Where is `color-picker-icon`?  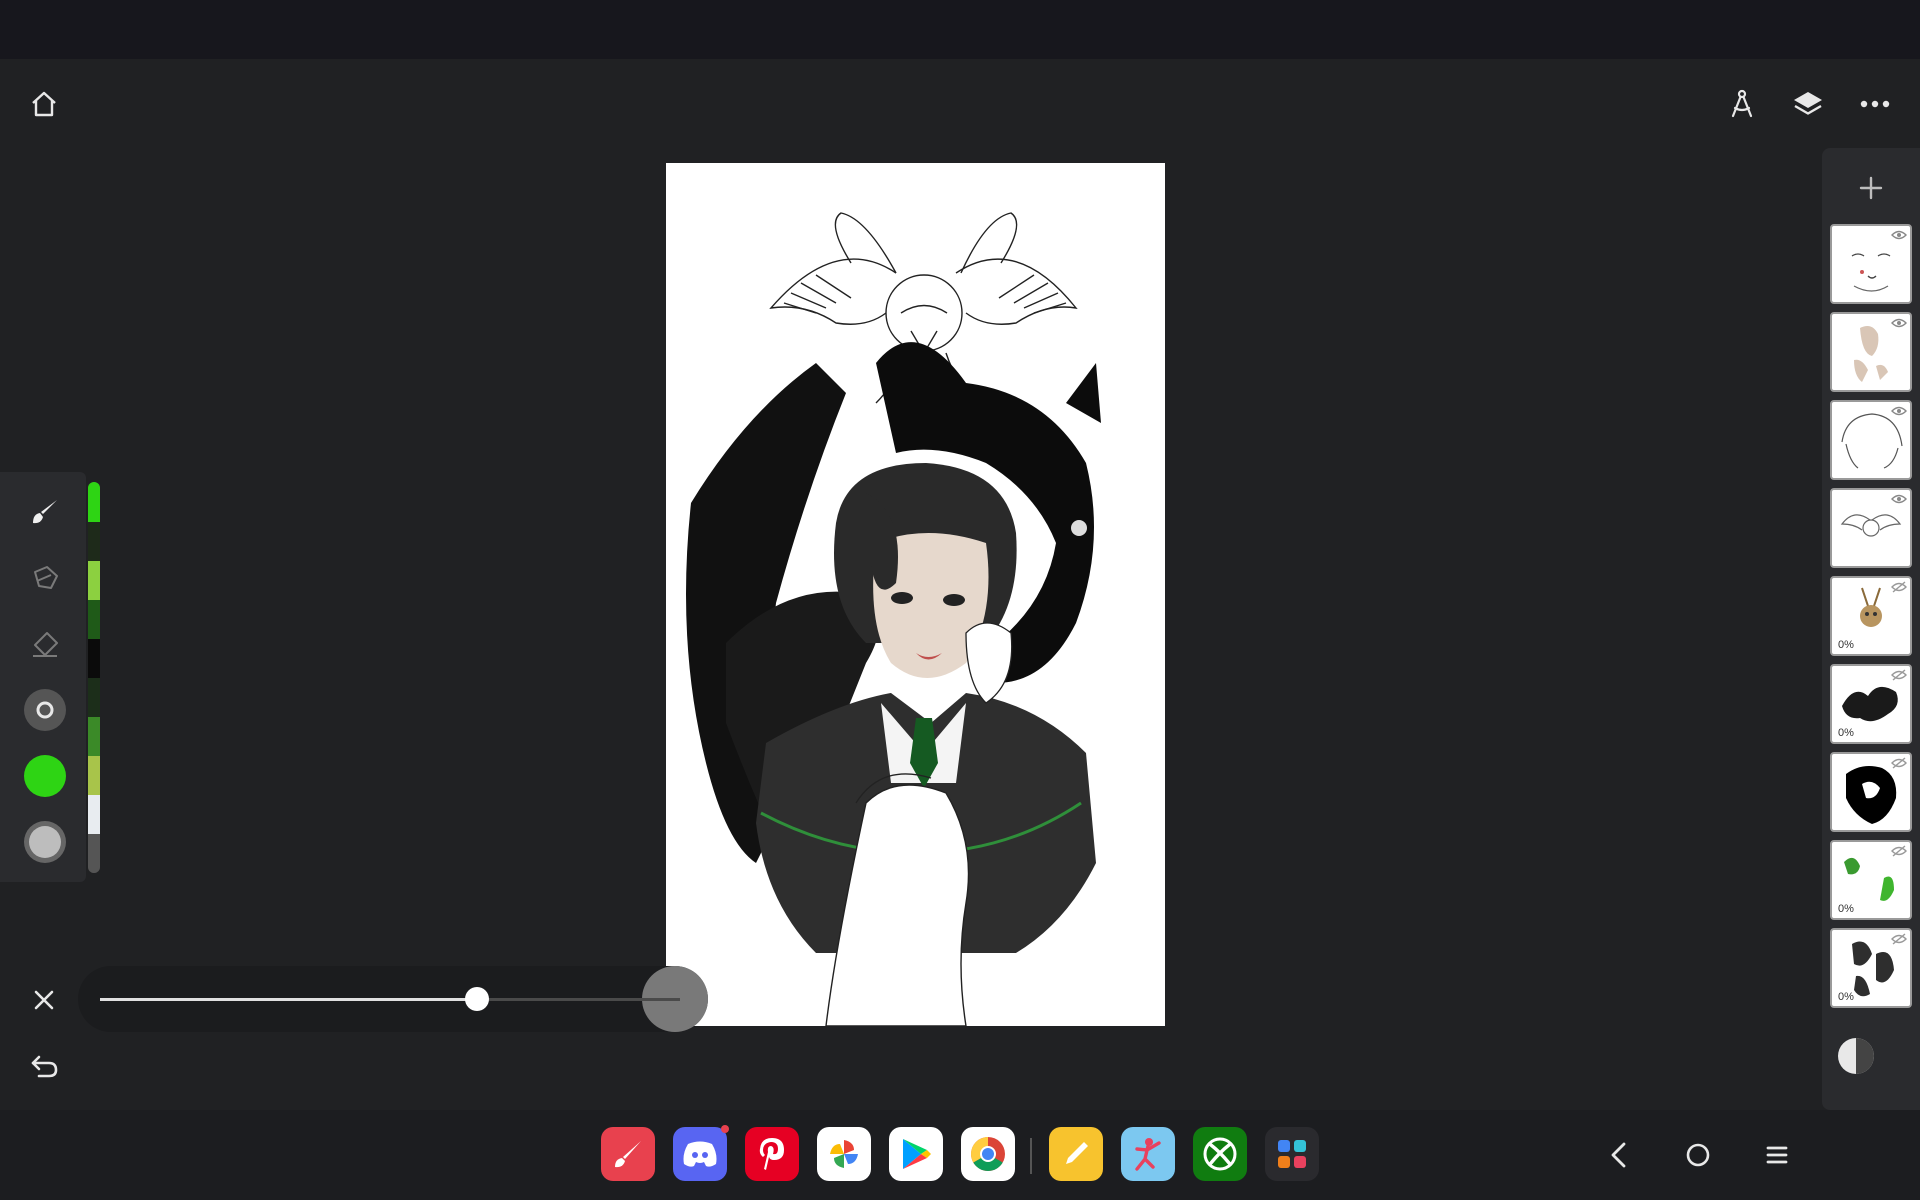
color-picker-icon is located at coordinates (45, 776).